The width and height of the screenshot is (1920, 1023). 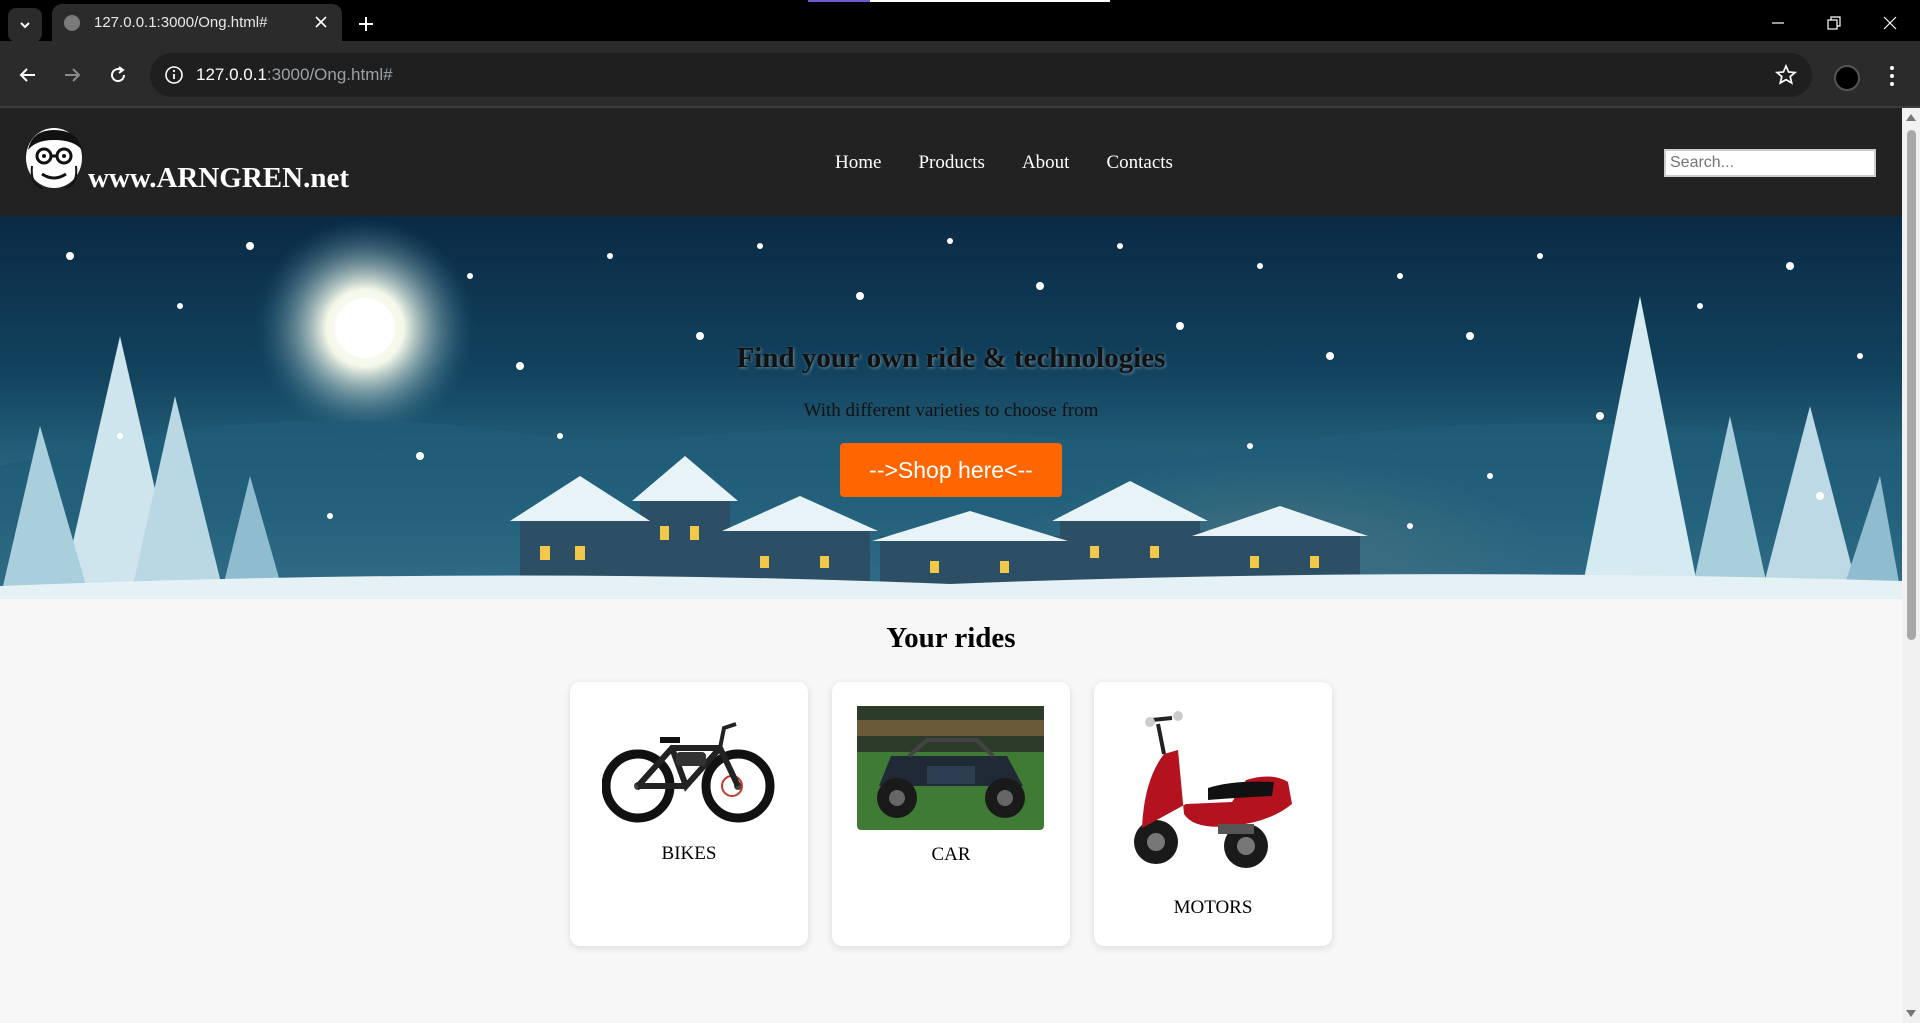 I want to click on browser-tab: 127.0.0.1:3000/Ong.html#, so click(x=197, y=22).